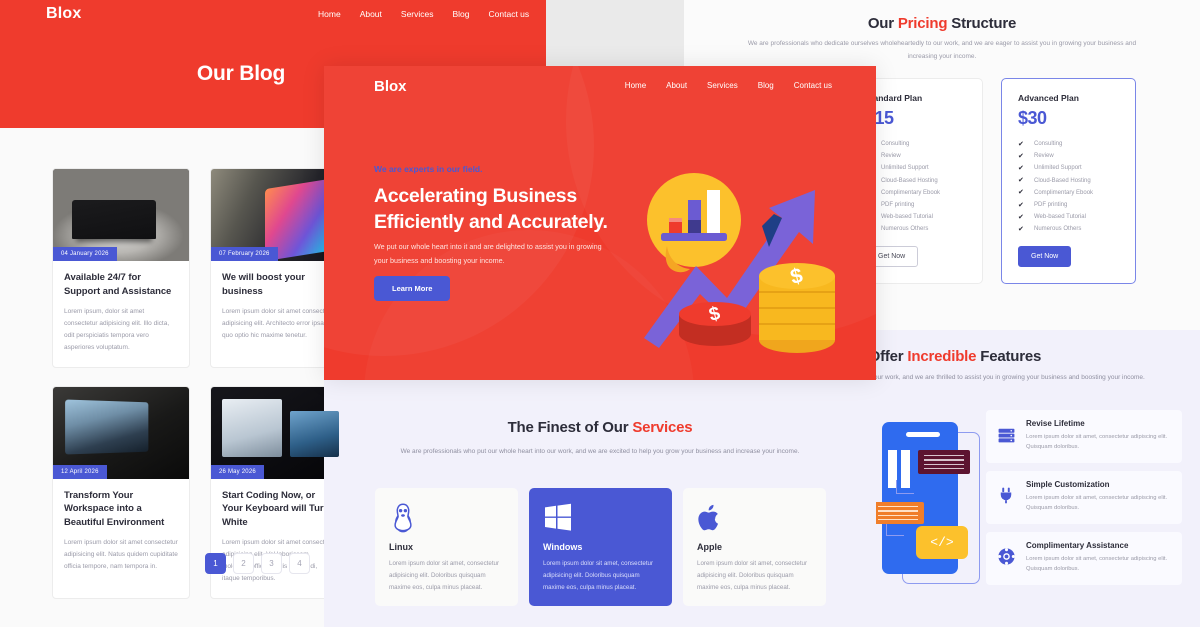 The image size is (1200, 627). What do you see at coordinates (412, 288) in the screenshot?
I see `learn-more-button: Learn More` at bounding box center [412, 288].